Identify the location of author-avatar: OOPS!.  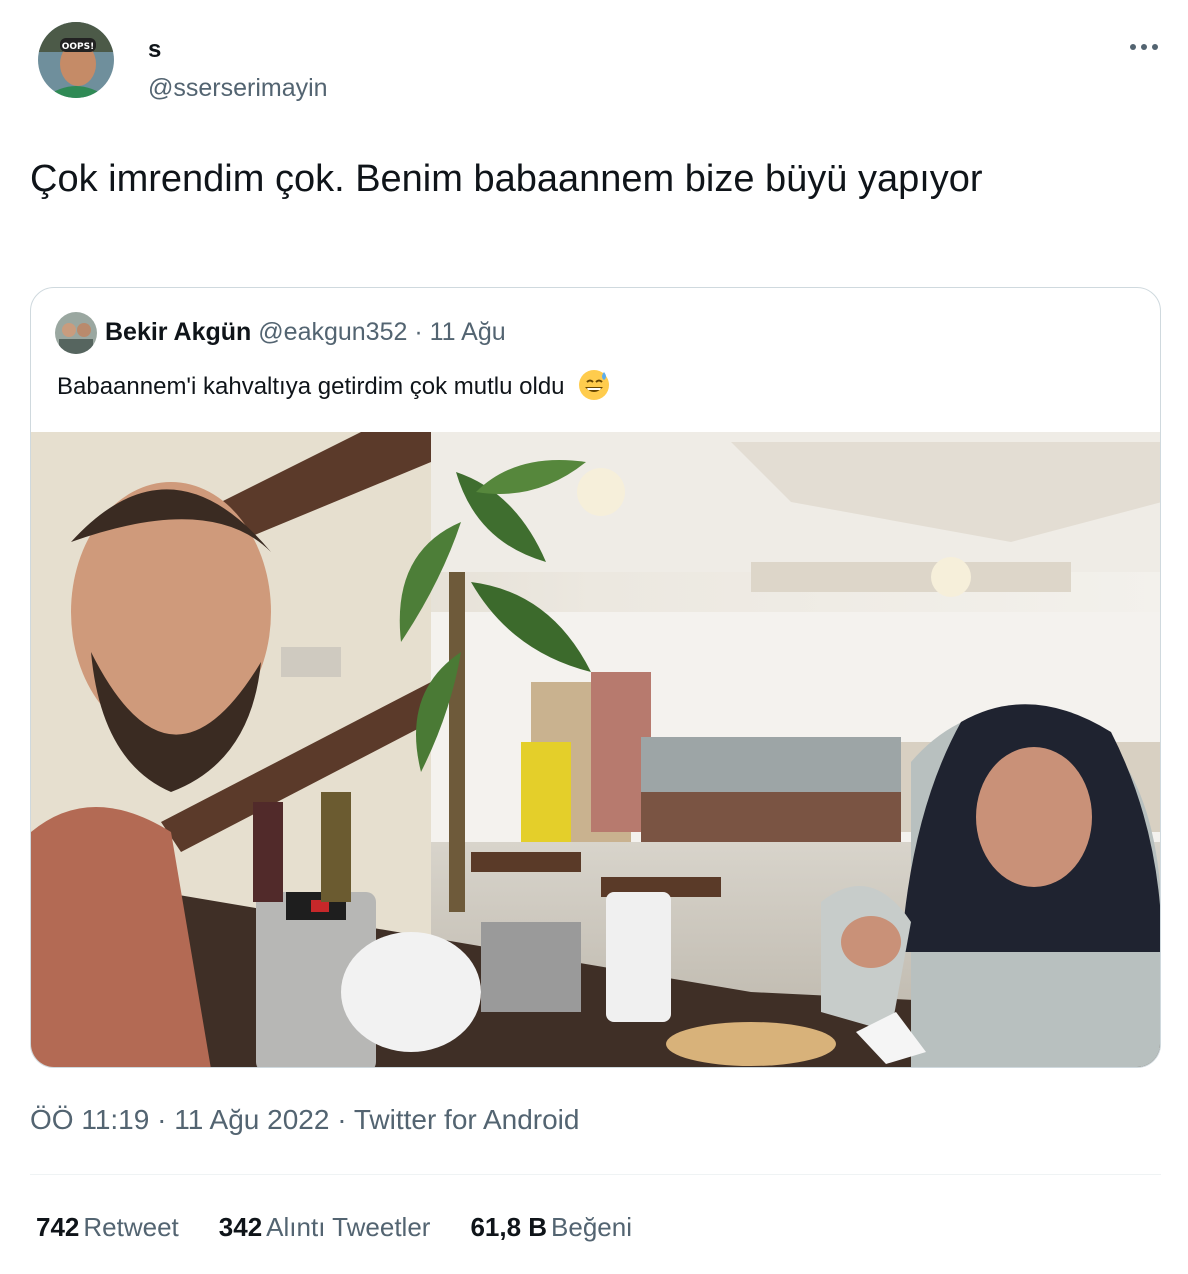
(76, 60).